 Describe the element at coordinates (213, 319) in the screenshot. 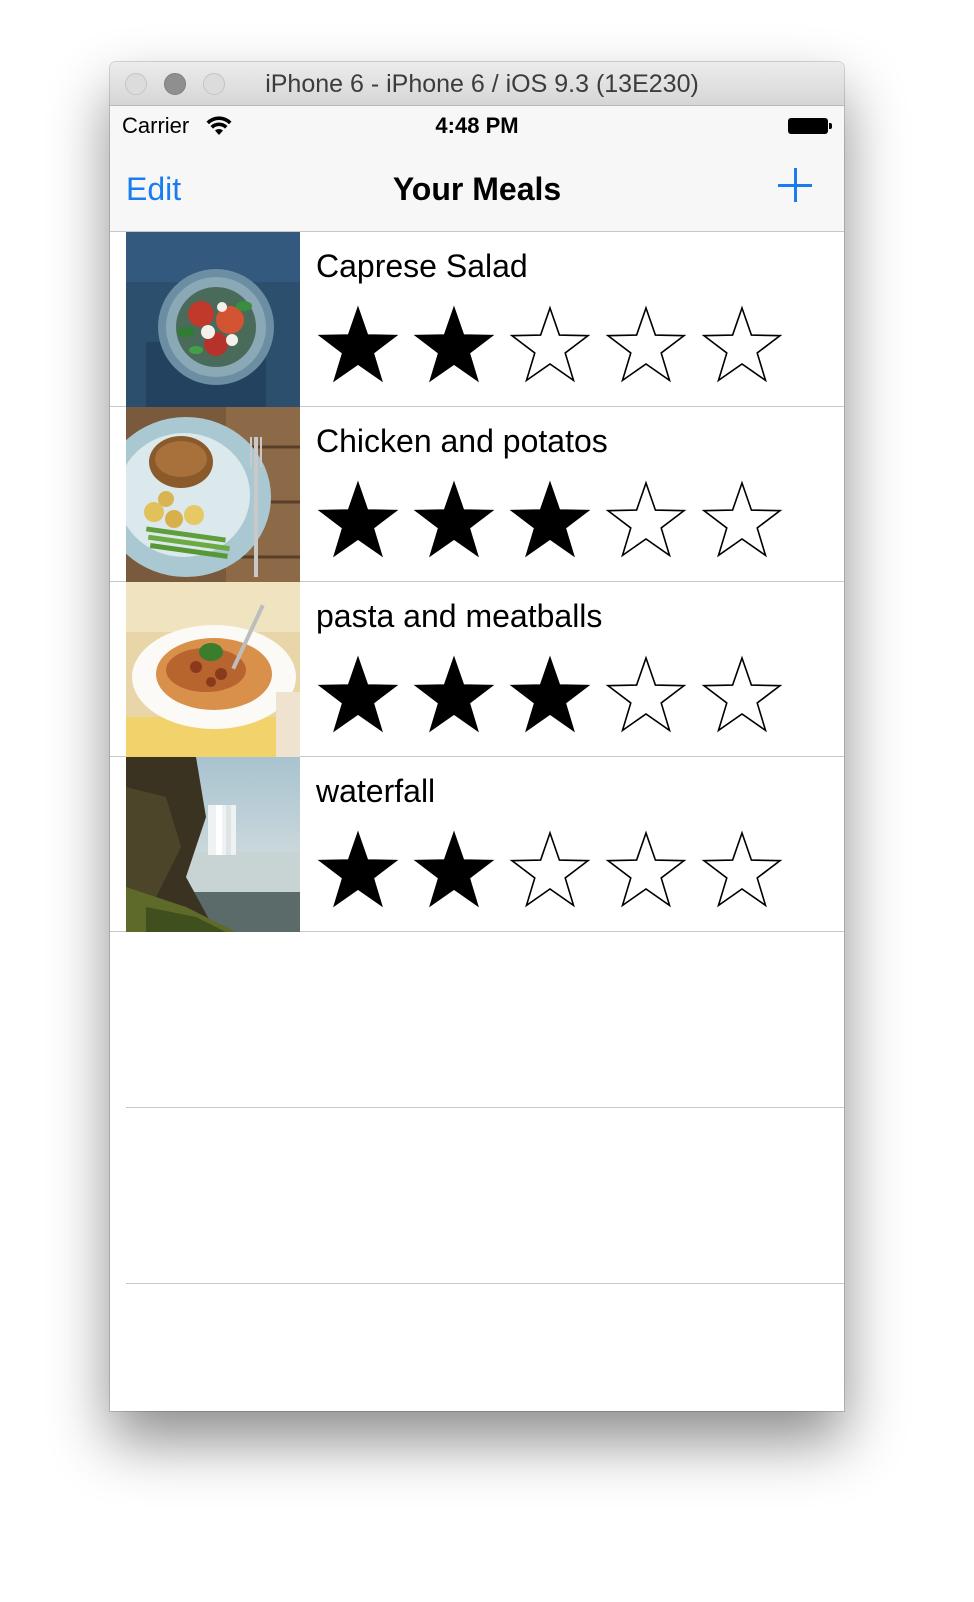

I see `caprese-salad-photo` at that location.